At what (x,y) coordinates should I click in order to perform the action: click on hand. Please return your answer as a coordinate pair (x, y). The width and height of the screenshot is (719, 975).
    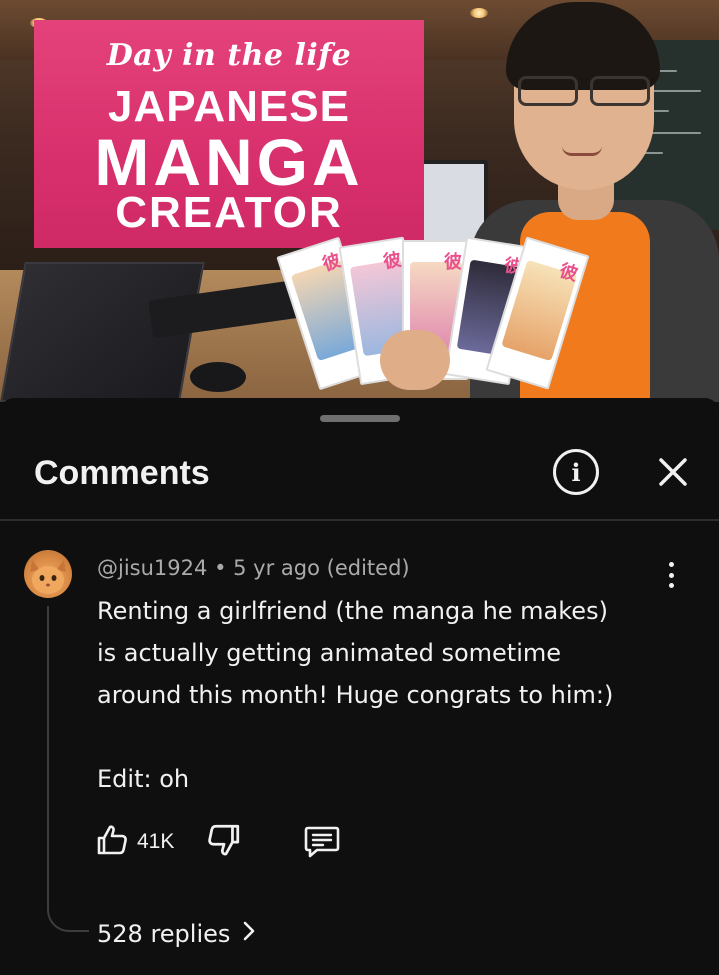
    Looking at the image, I should click on (415, 360).